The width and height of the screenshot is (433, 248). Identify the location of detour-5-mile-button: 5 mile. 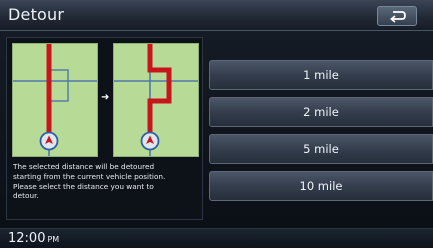
(321, 149).